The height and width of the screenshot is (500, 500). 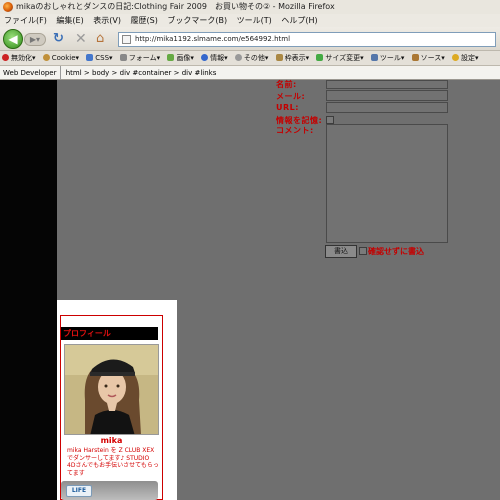 What do you see at coordinates (69, 20) in the screenshot?
I see `menu-edit: 編集(E)` at bounding box center [69, 20].